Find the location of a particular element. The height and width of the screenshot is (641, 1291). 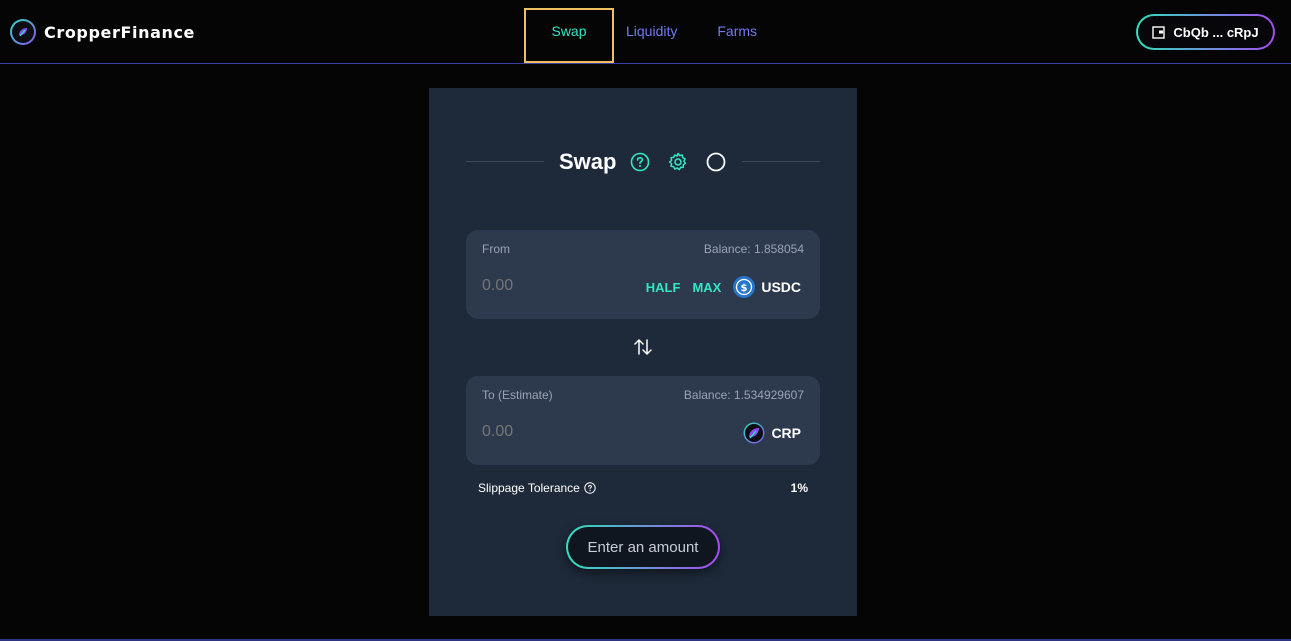

swap-arrows-icon is located at coordinates (643, 347).